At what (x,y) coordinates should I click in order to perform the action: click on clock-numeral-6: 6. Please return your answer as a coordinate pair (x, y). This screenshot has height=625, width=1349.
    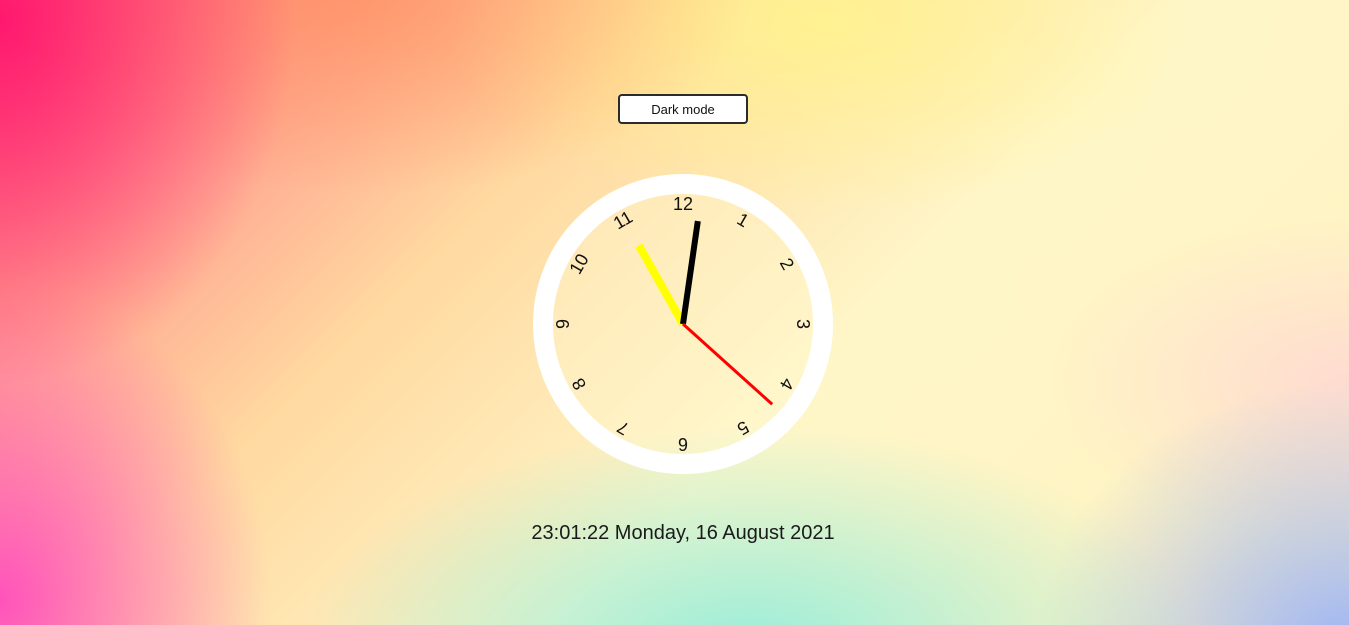
    Looking at the image, I should click on (683, 444).